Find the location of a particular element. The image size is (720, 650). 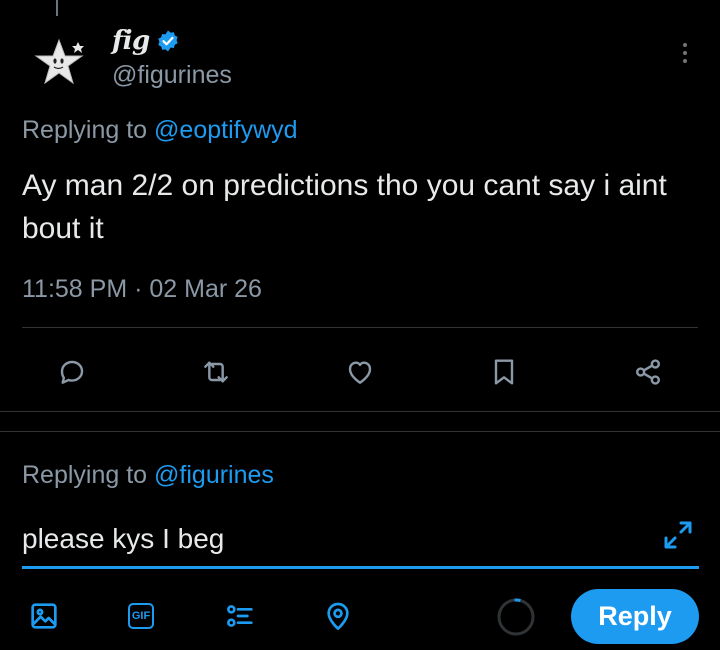

reply-compose-input is located at coordinates (322, 539).